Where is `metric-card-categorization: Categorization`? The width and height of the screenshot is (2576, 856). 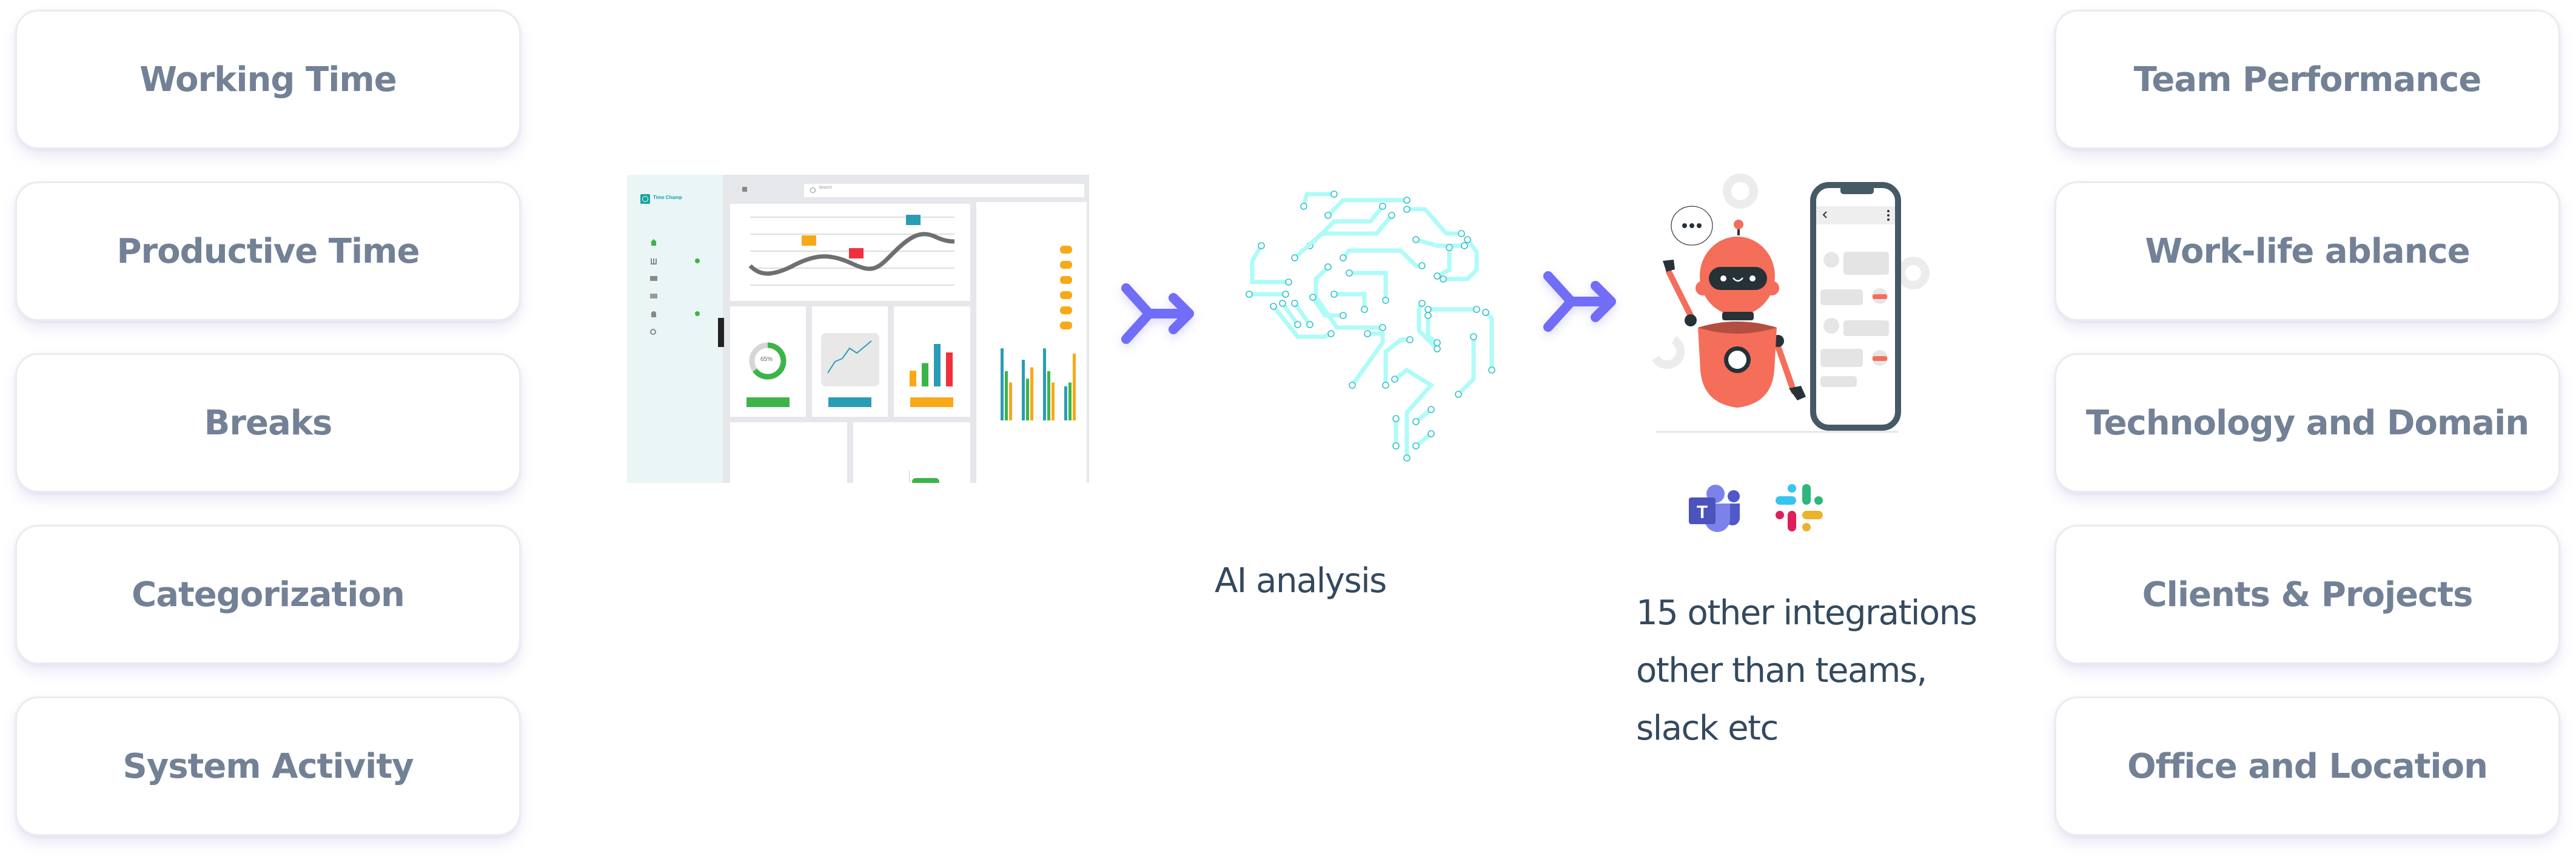 metric-card-categorization: Categorization is located at coordinates (268, 594).